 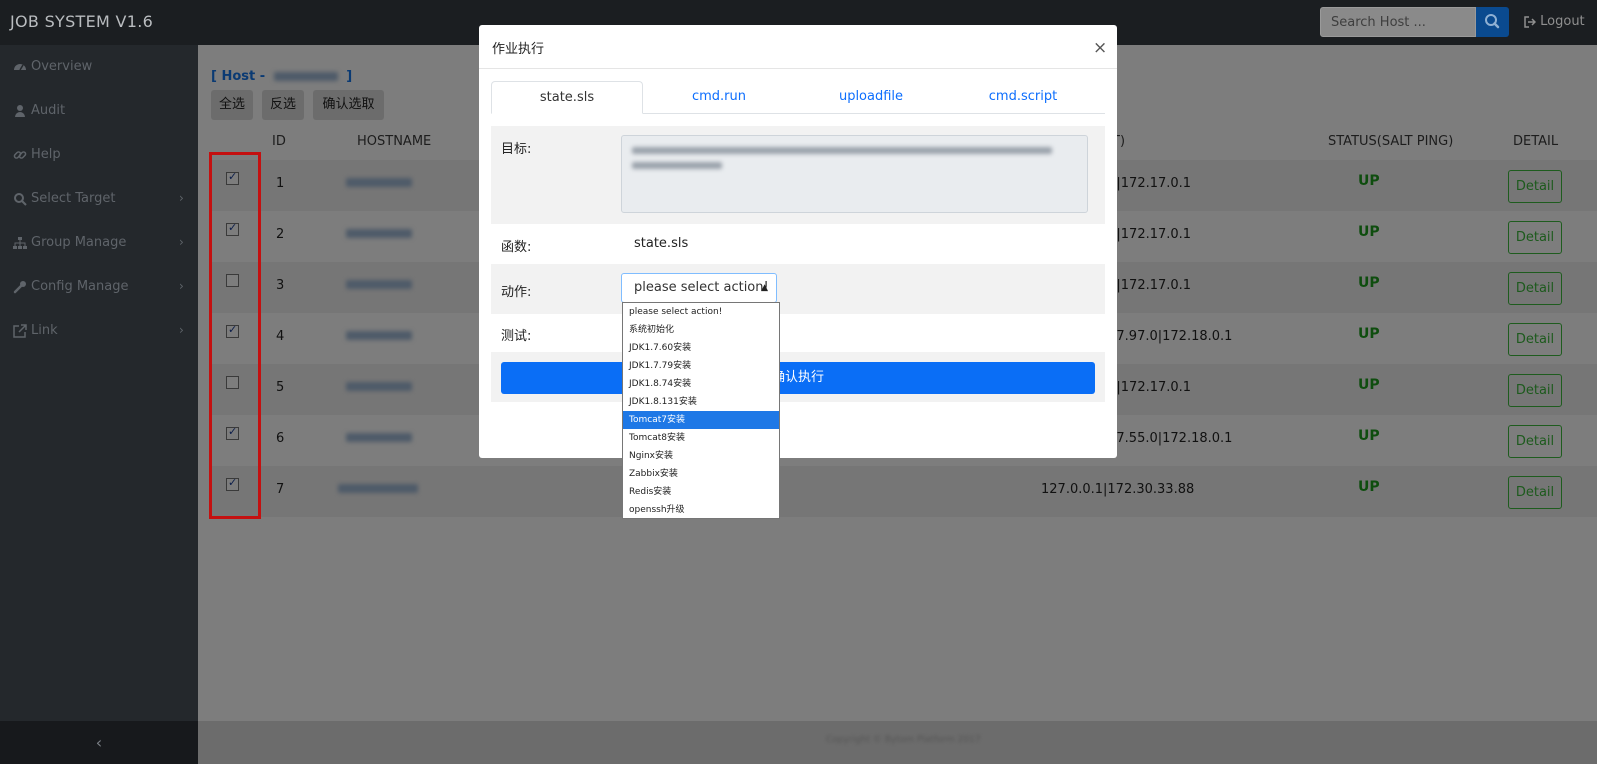 What do you see at coordinates (280, 438) in the screenshot?
I see `row-id: 6` at bounding box center [280, 438].